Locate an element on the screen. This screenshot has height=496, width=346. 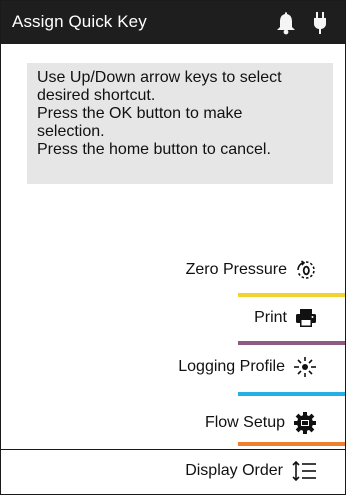
flow-setup-color-bar is located at coordinates (291, 444).